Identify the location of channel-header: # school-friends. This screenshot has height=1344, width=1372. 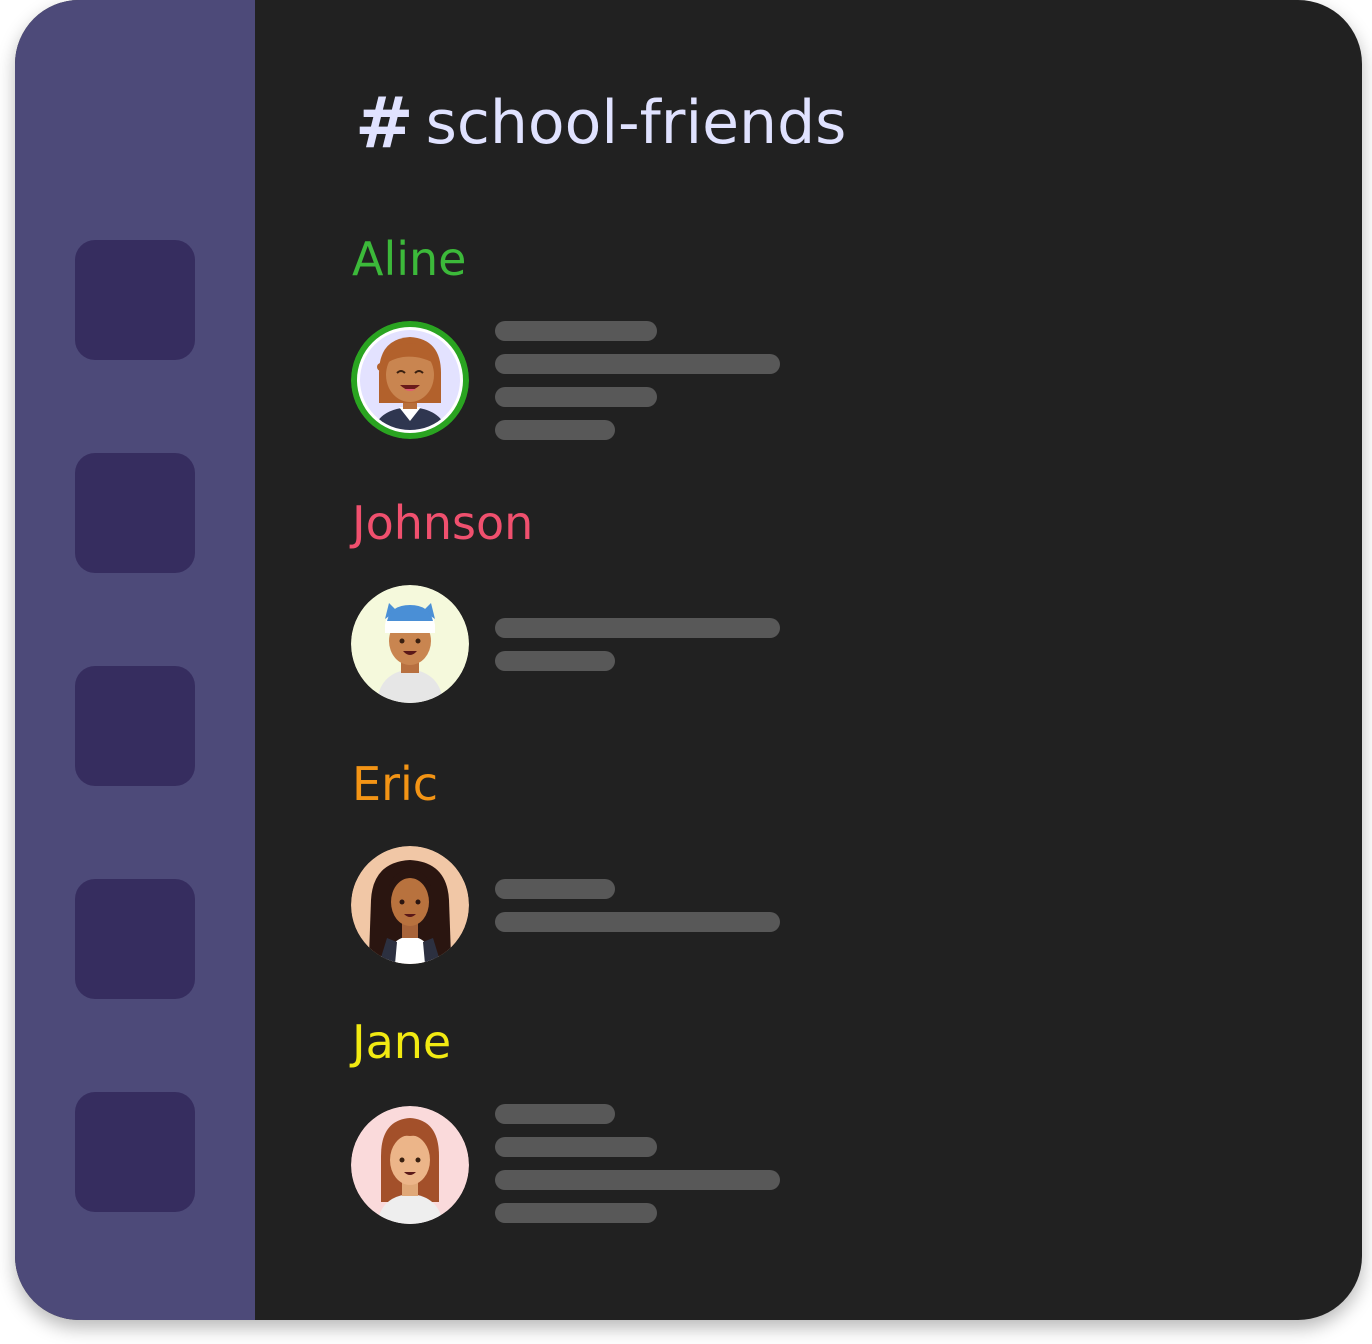
(600, 123).